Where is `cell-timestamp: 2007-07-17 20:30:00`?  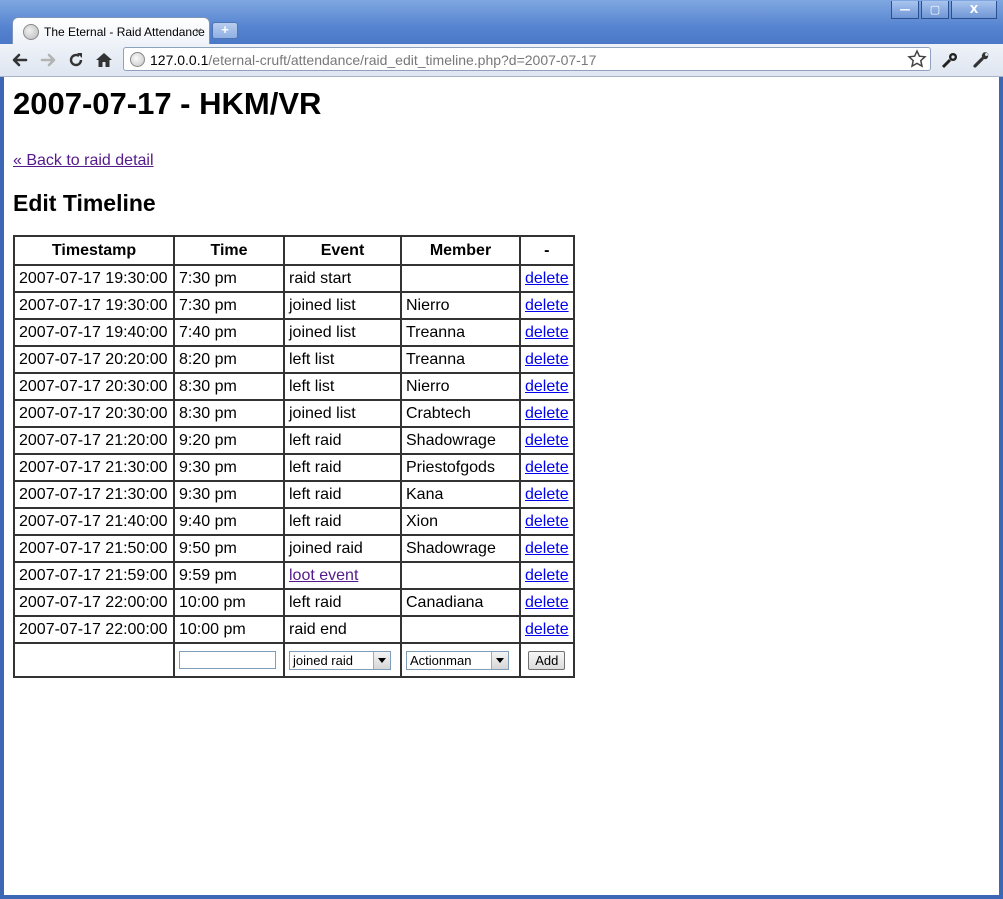 cell-timestamp: 2007-07-17 20:30:00 is located at coordinates (94, 386).